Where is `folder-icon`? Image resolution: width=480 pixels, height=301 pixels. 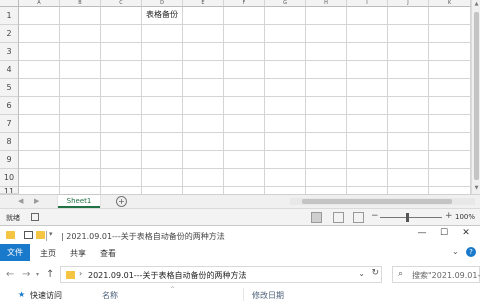
folder-icon is located at coordinates (10, 235).